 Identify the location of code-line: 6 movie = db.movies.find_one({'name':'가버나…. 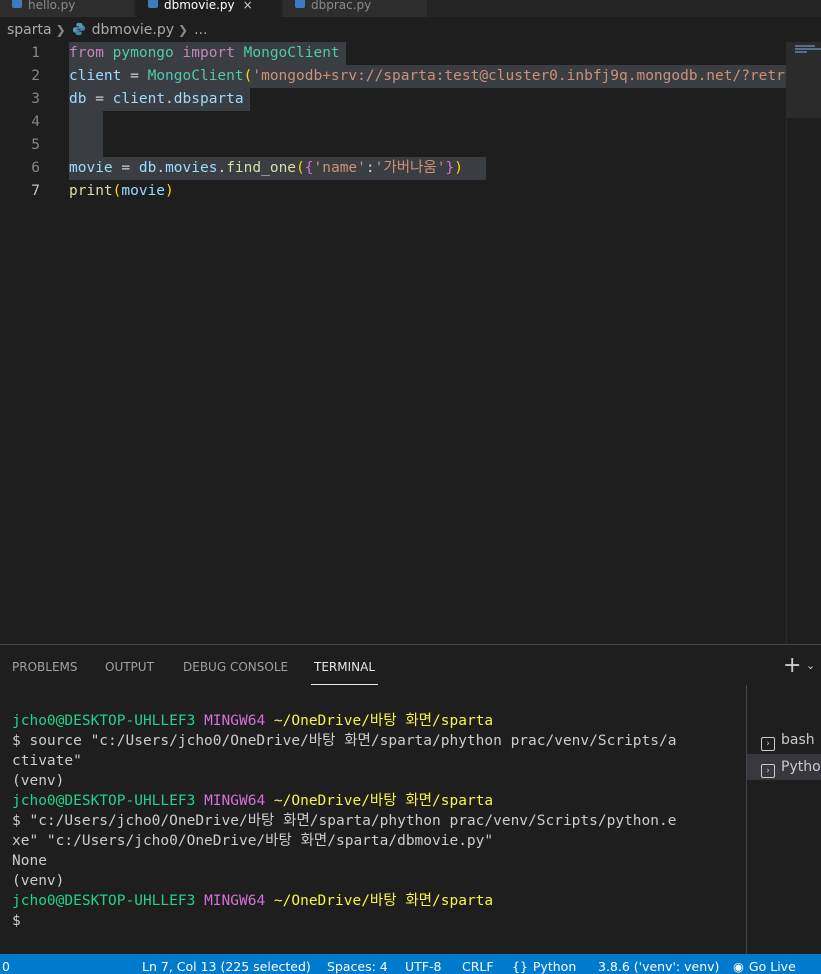
(393, 168).